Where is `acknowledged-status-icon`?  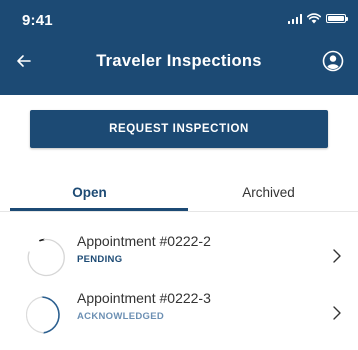 acknowledged-status-icon is located at coordinates (43, 315).